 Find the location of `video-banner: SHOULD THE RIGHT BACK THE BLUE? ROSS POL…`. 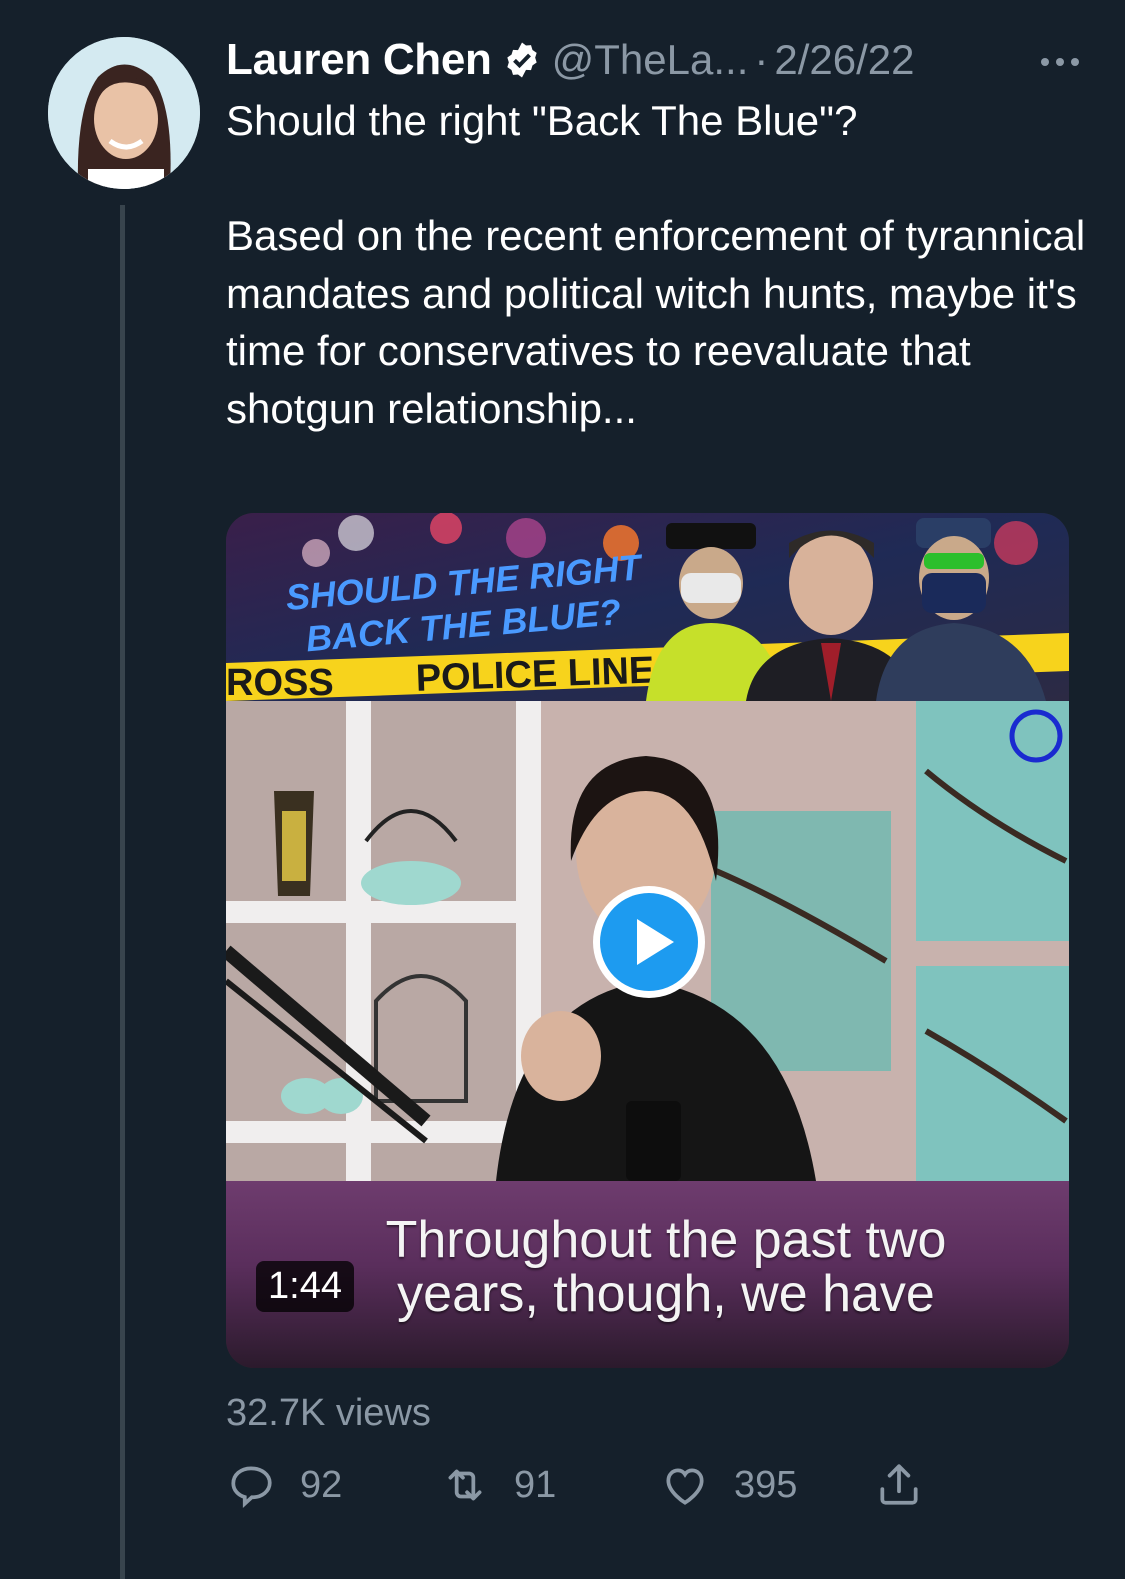

video-banner: SHOULD THE RIGHT BACK THE BLUE? ROSS POL… is located at coordinates (647, 607).